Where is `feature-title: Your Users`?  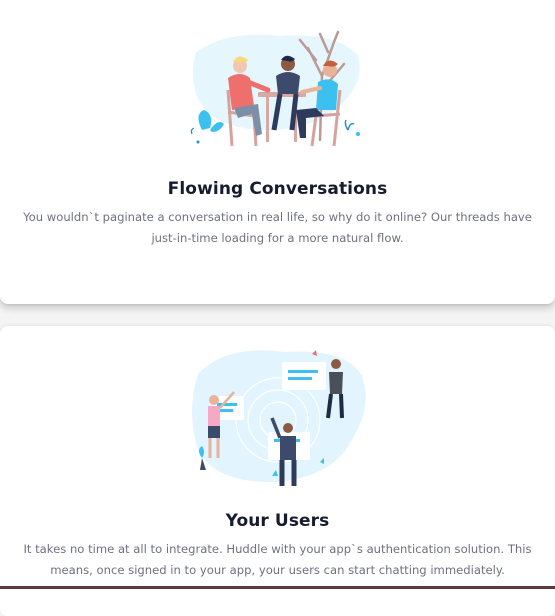
feature-title: Your Users is located at coordinates (277, 521).